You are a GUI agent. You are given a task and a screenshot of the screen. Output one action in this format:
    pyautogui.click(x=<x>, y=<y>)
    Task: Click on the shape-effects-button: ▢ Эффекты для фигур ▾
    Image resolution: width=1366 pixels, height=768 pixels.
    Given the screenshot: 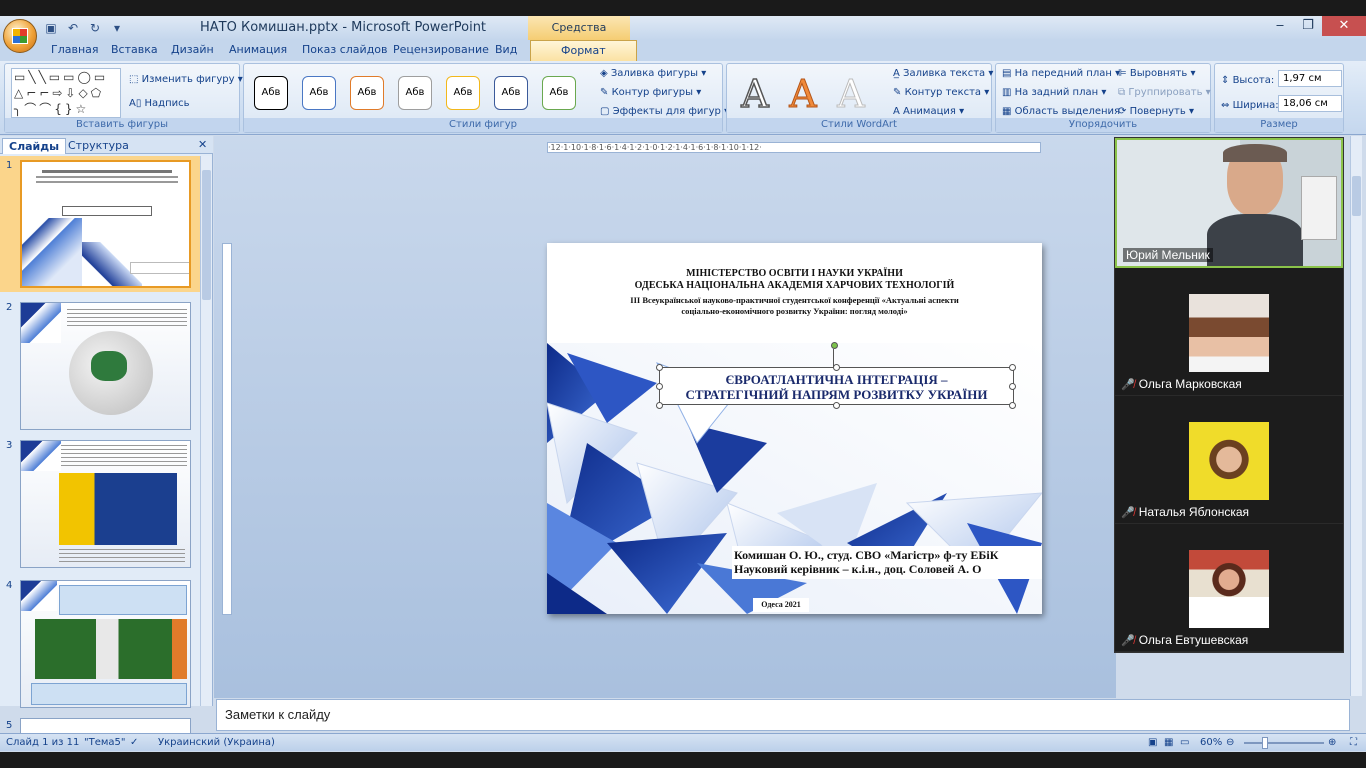 What is the action you would take?
    pyautogui.click(x=664, y=111)
    